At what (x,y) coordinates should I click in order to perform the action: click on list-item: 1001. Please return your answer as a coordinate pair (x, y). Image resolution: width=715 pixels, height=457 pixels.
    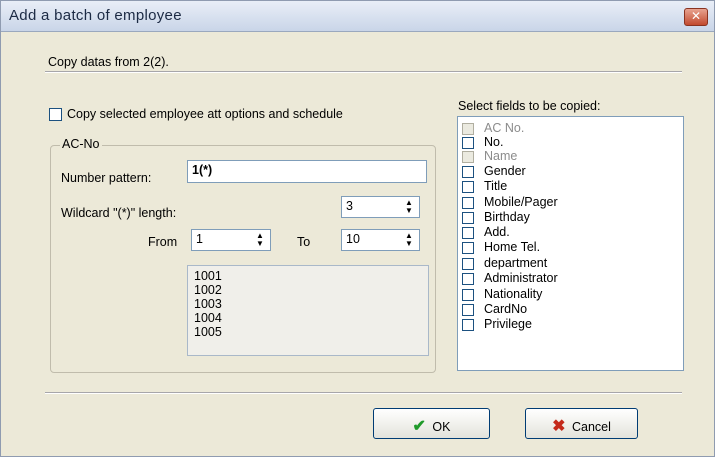
    Looking at the image, I should click on (208, 276).